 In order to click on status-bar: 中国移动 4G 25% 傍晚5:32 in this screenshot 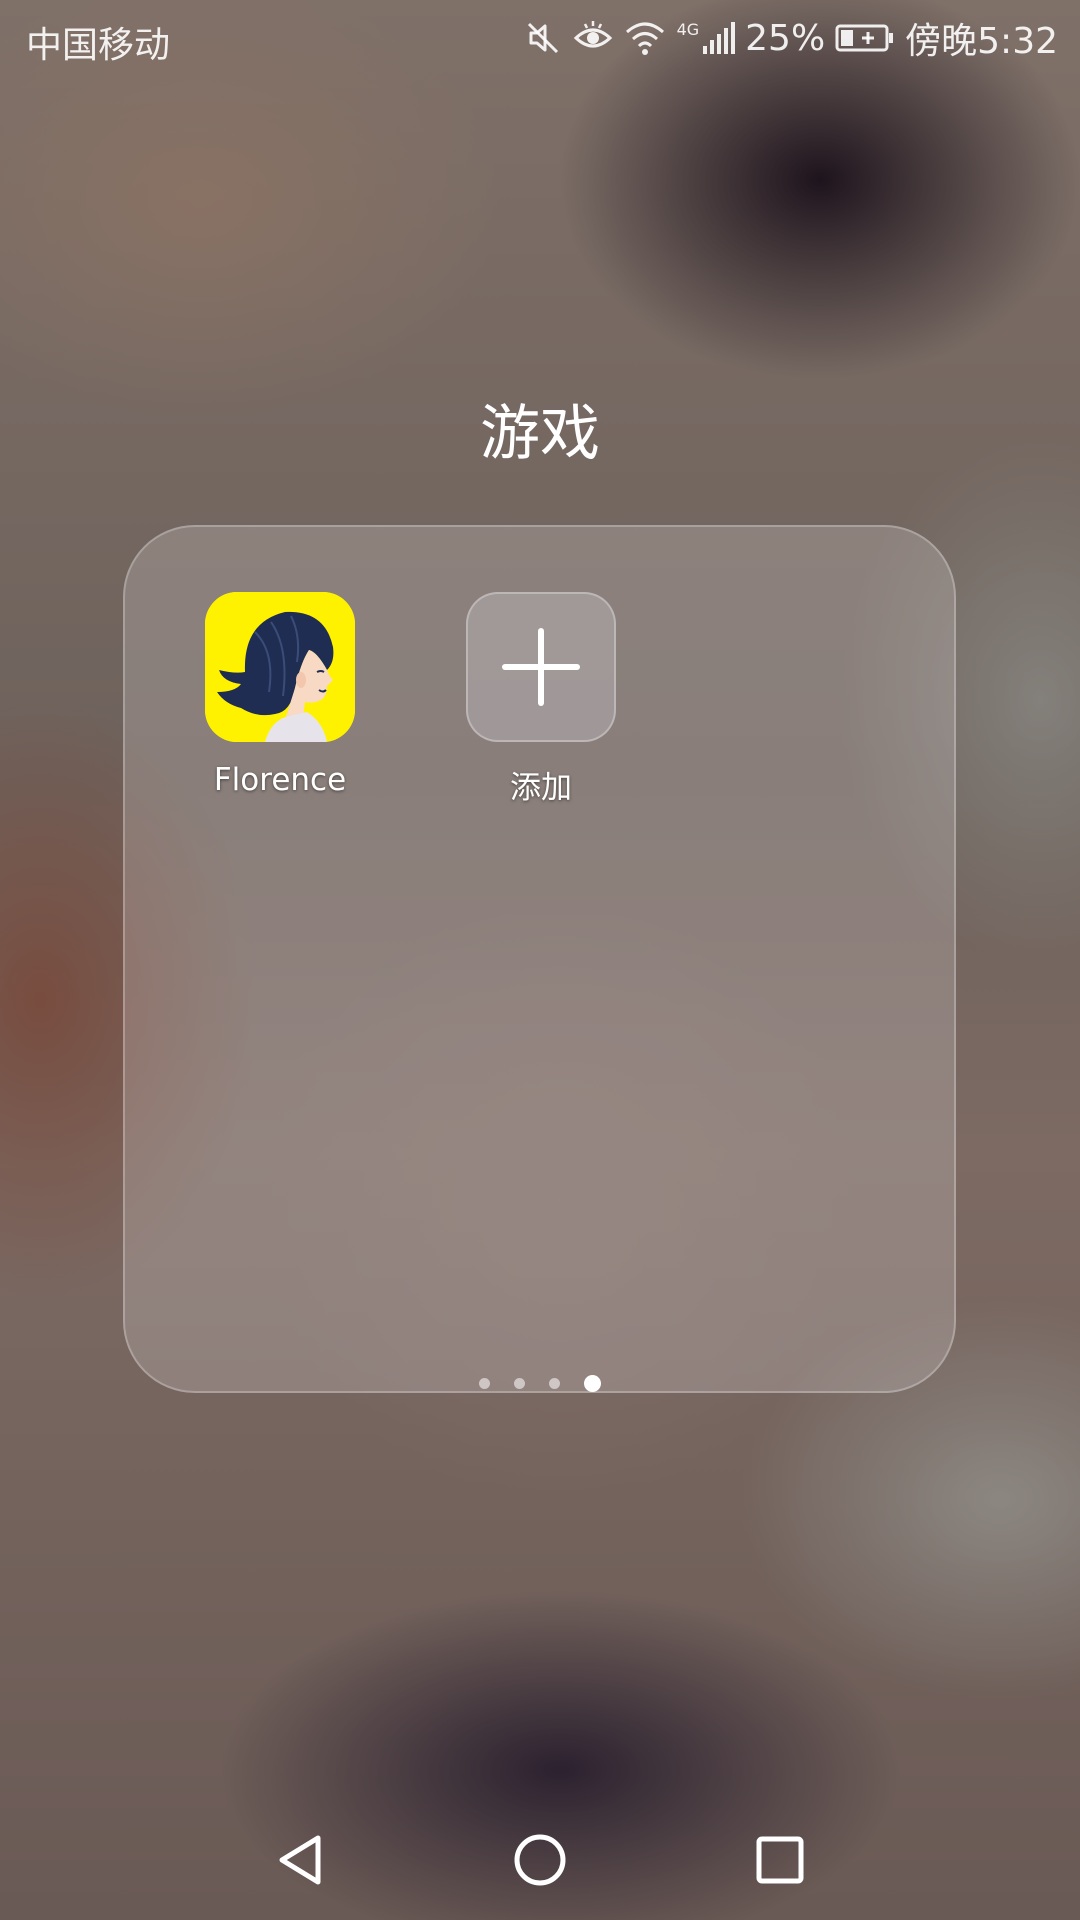, I will do `click(540, 37)`.